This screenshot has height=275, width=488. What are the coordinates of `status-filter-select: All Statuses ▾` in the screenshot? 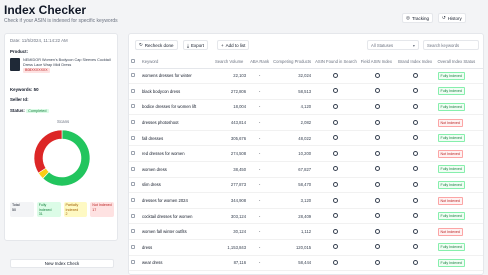 It's located at (393, 45).